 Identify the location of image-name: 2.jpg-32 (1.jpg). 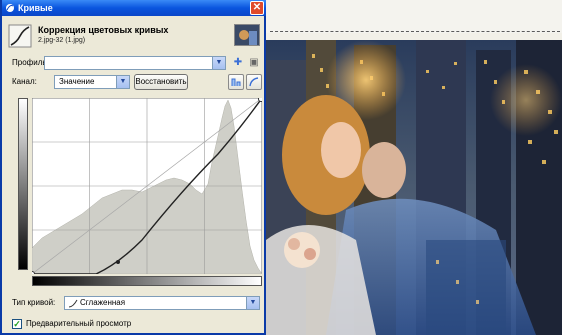
(62, 40).